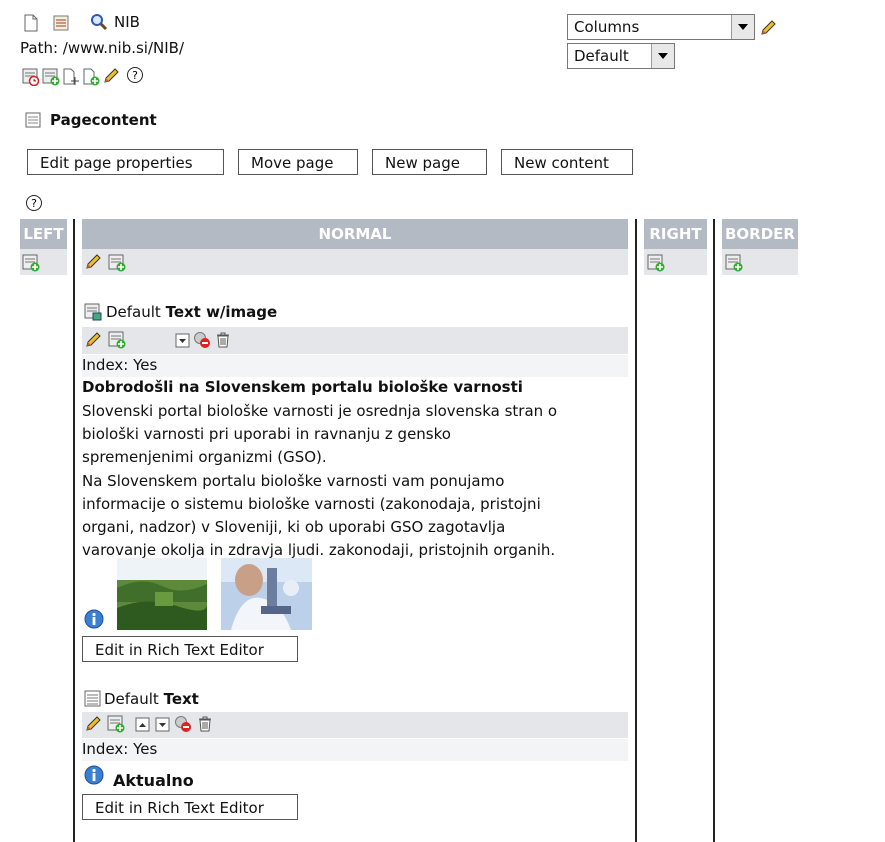 This screenshot has width=885, height=842. Describe the element at coordinates (355, 340) in the screenshot. I see `element-toolbar` at that location.